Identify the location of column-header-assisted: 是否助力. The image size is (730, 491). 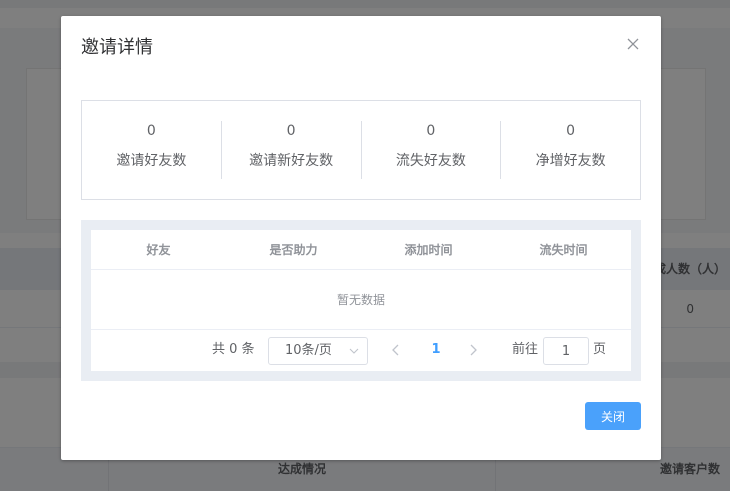
(293, 250).